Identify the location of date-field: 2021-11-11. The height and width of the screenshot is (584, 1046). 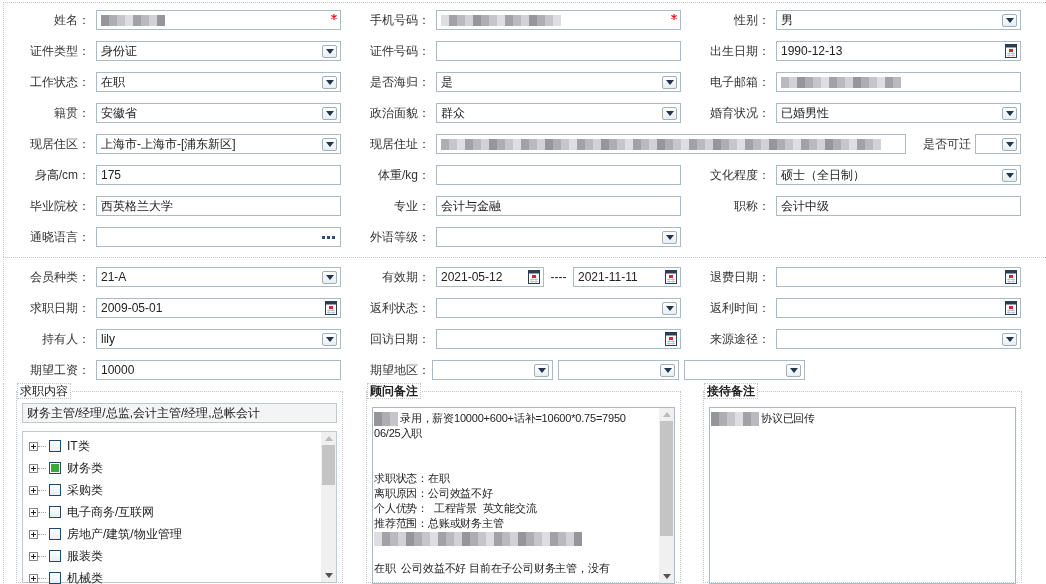
(627, 277).